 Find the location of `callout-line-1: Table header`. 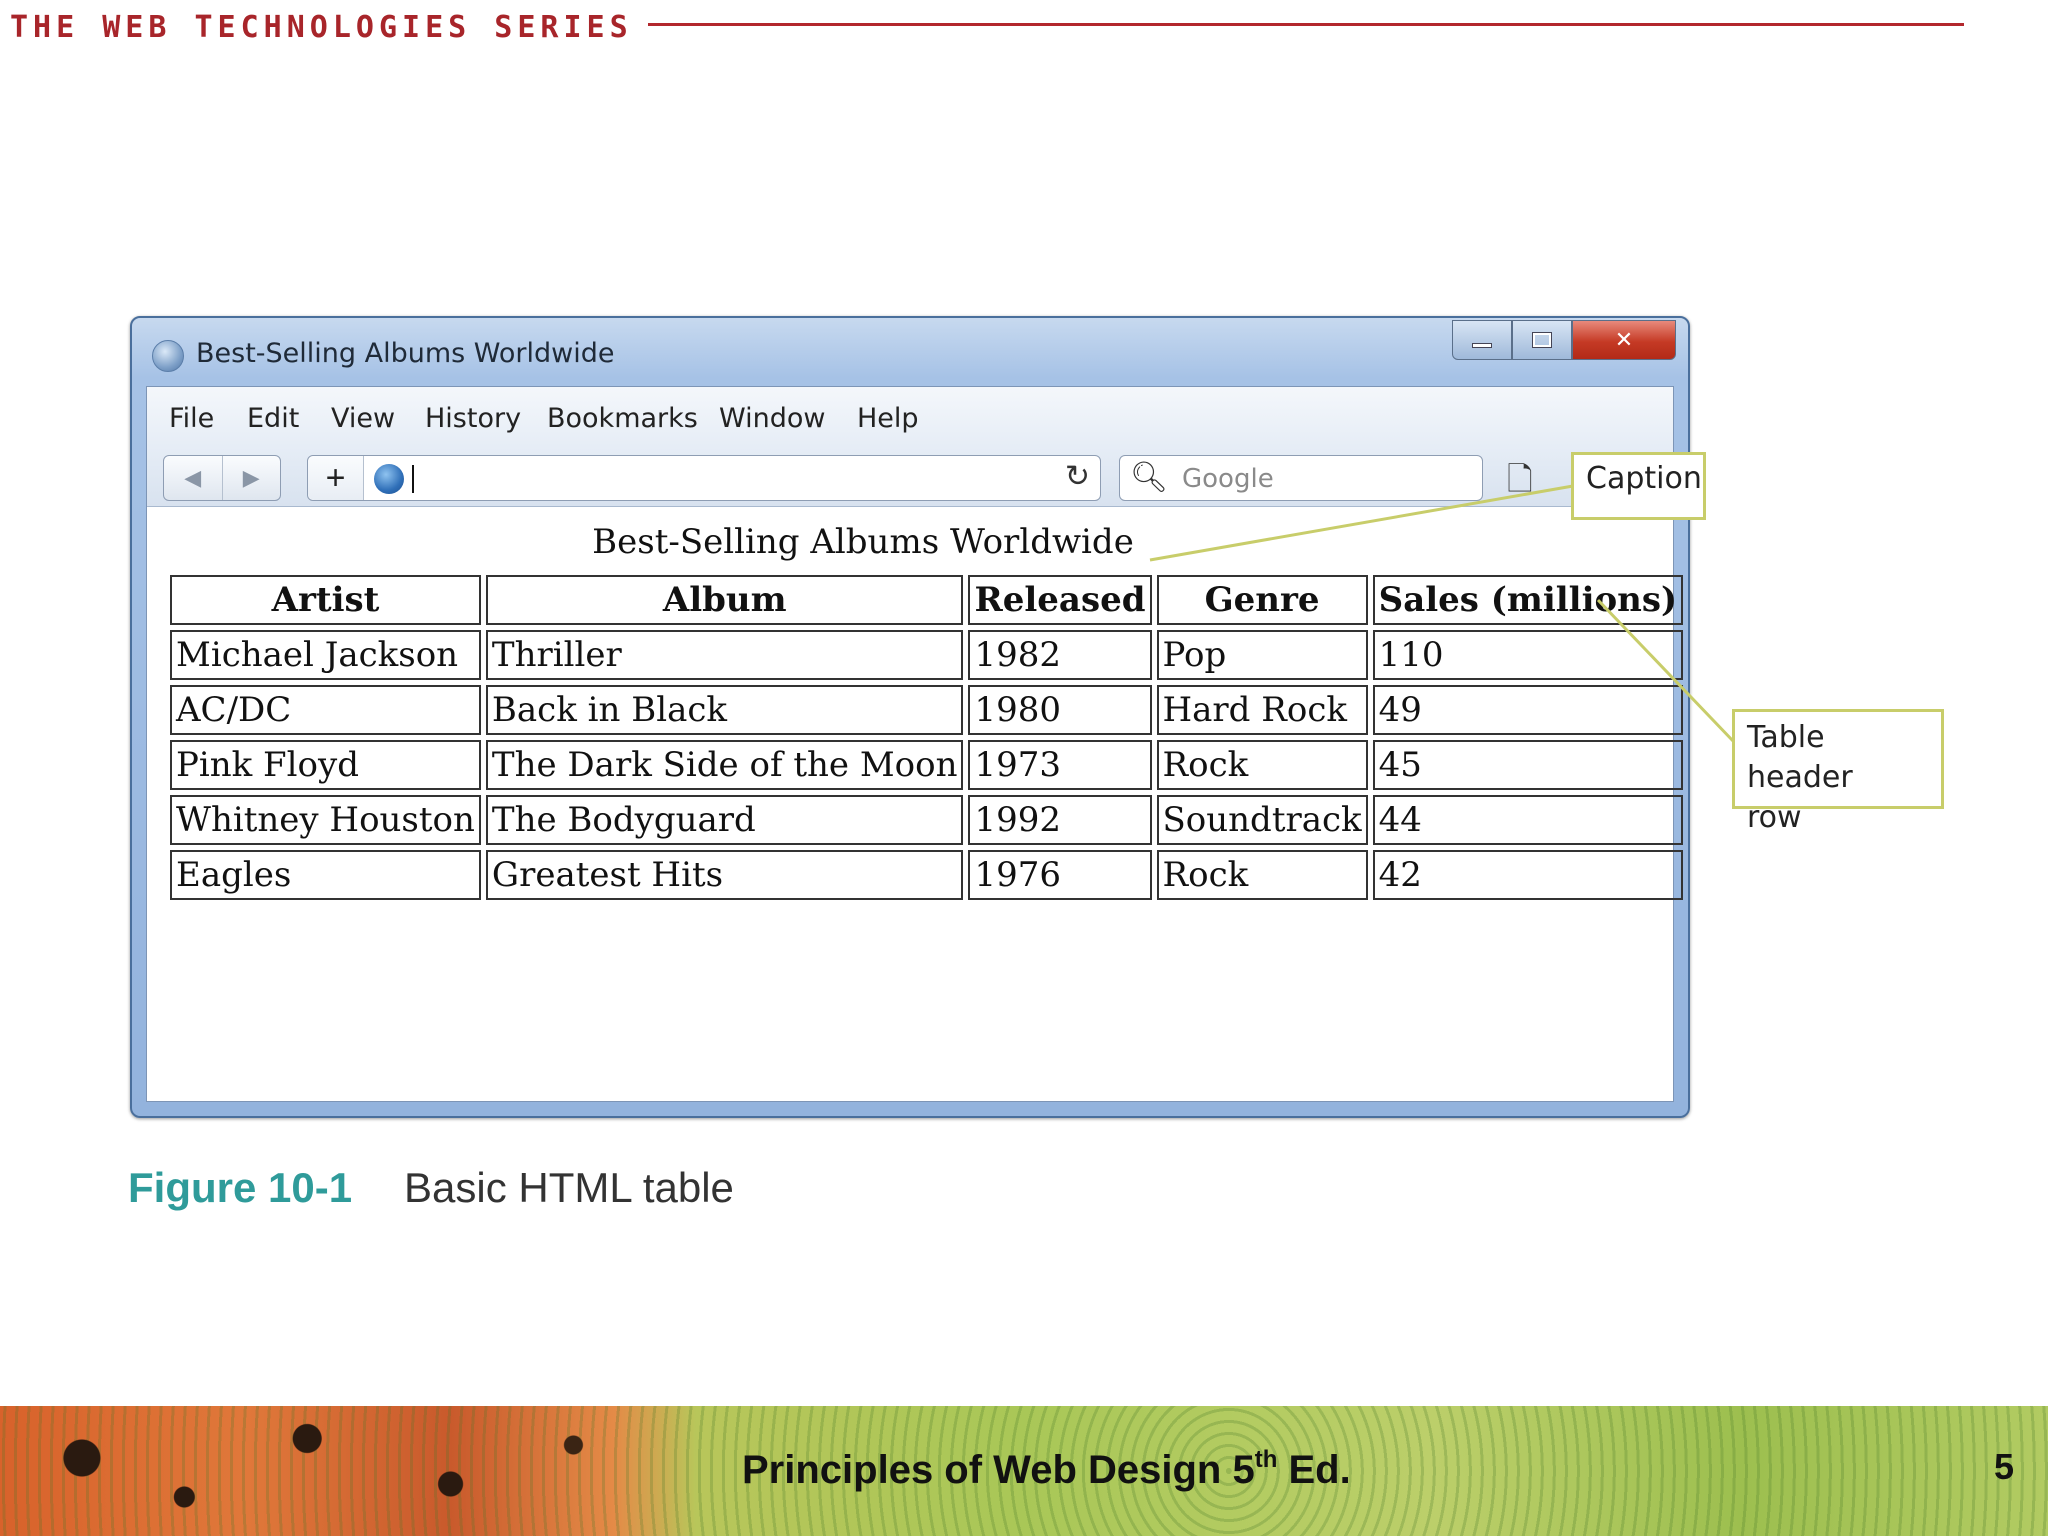

callout-line-1: Table header is located at coordinates (1800, 757).